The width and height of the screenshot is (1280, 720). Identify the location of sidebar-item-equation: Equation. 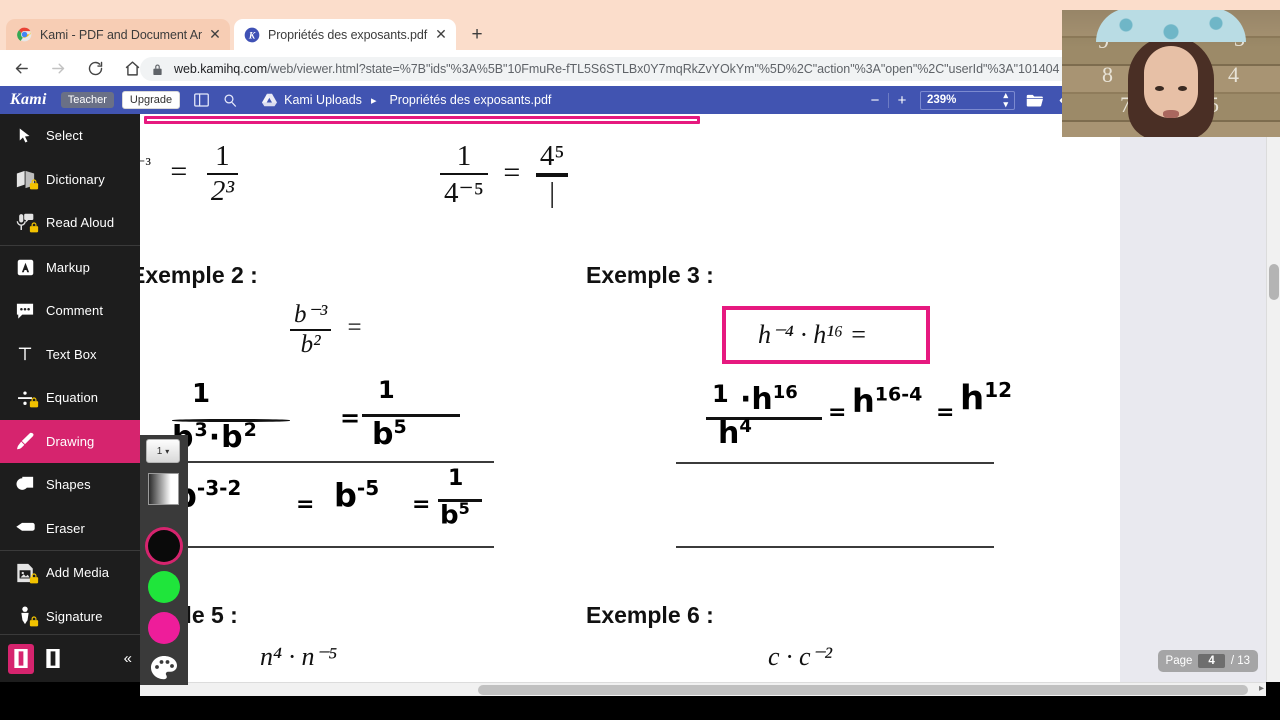
(70, 398).